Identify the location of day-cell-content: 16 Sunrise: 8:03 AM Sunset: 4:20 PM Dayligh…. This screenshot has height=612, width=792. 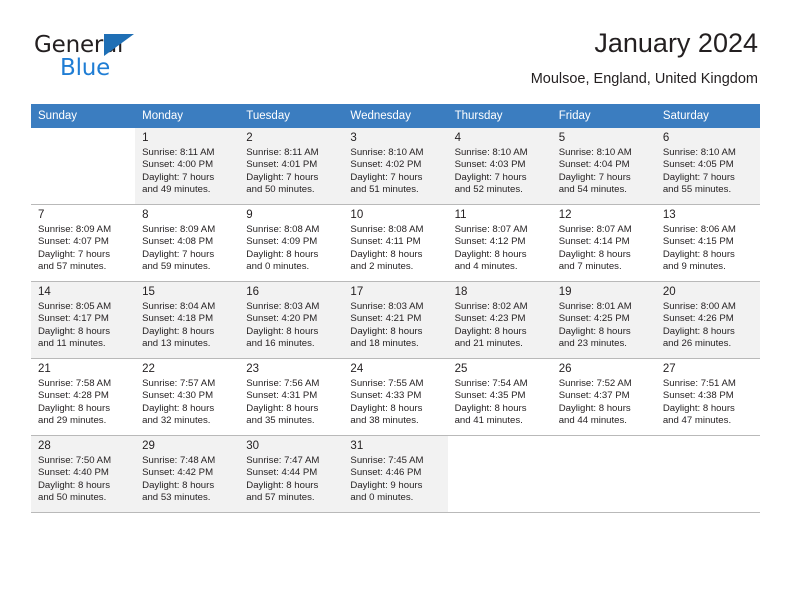
(291, 318).